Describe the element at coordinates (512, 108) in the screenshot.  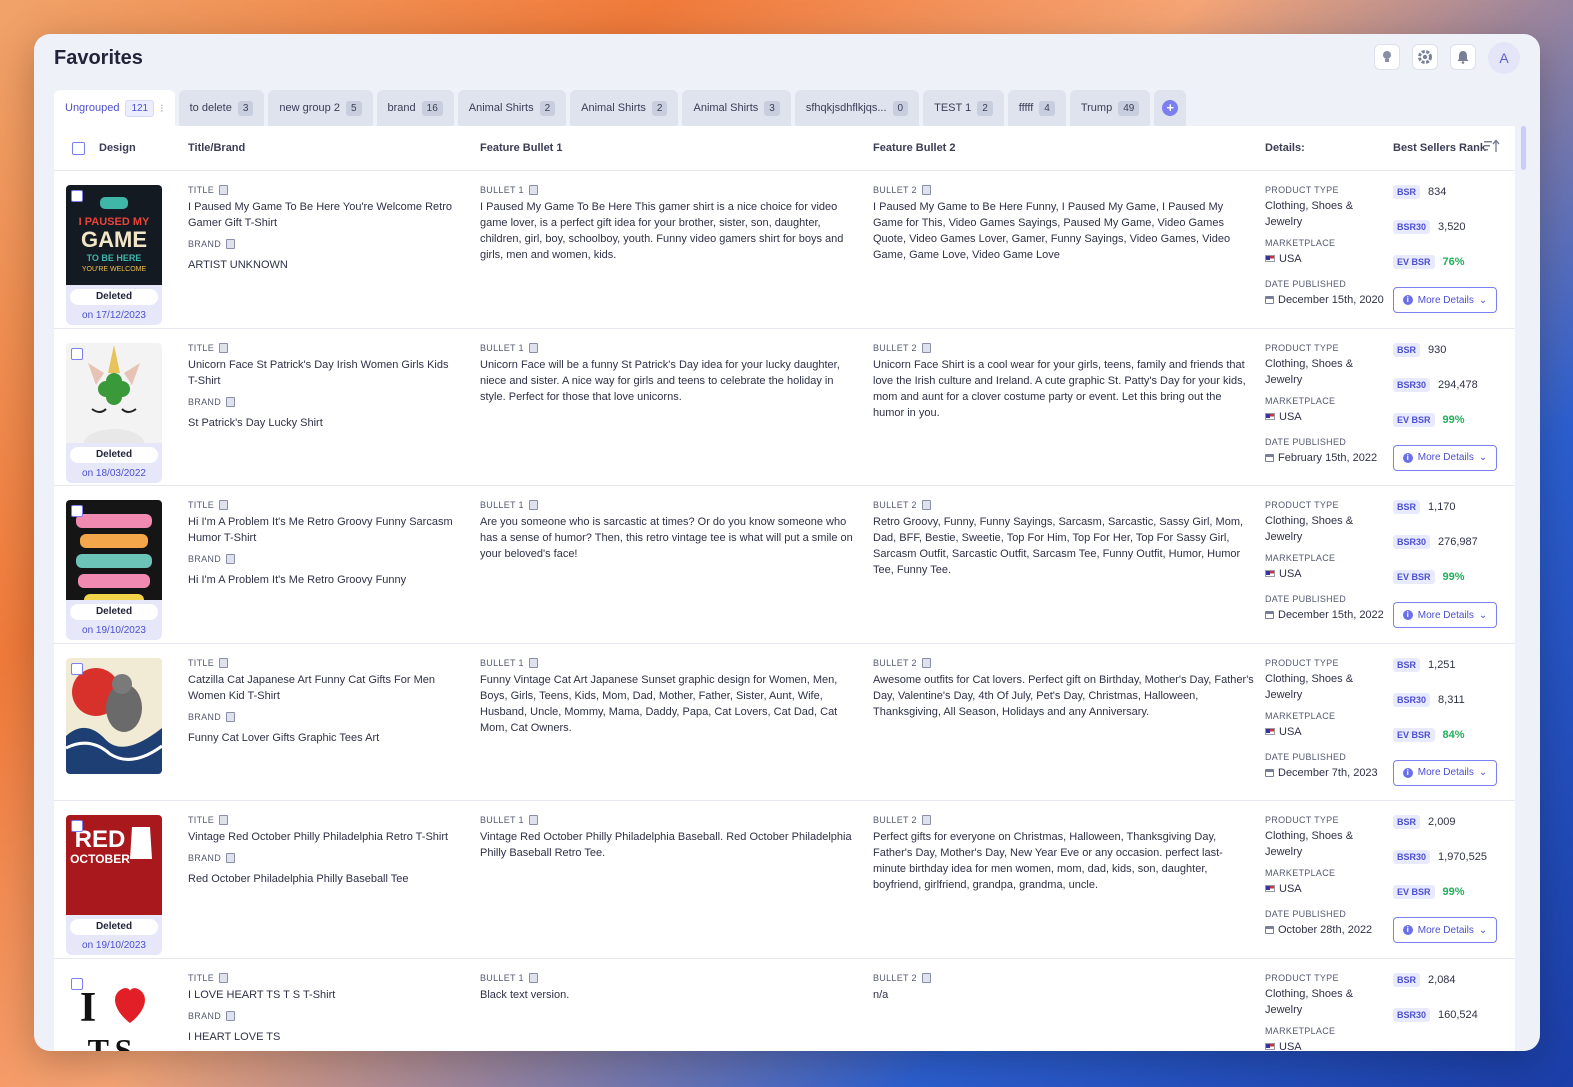
I see `tab-4: Animal Shirts 2` at that location.